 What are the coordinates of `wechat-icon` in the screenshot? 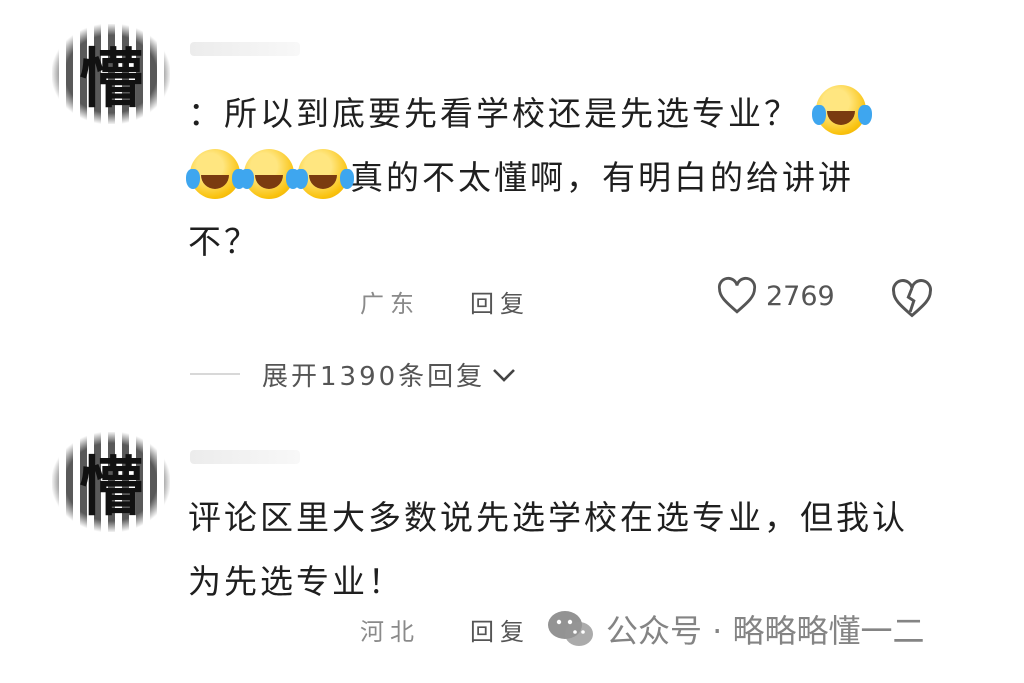 It's located at (570, 628).